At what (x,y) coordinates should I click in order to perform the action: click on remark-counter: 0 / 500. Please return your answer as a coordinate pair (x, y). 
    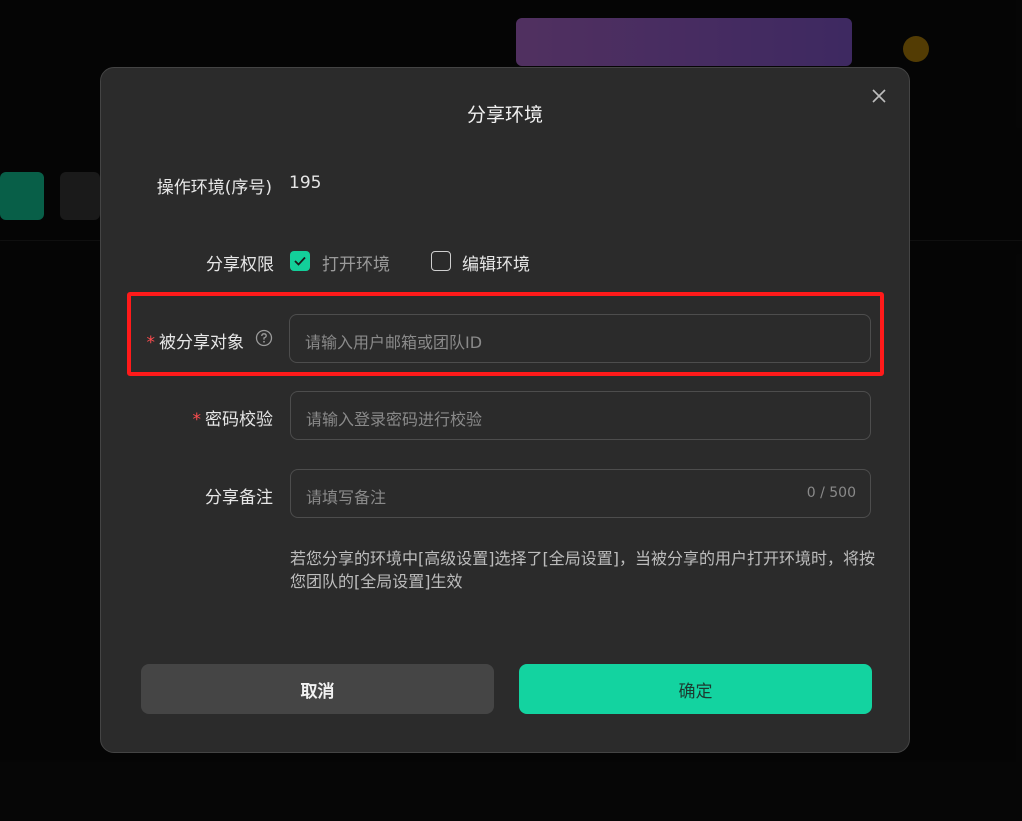
    Looking at the image, I should click on (831, 493).